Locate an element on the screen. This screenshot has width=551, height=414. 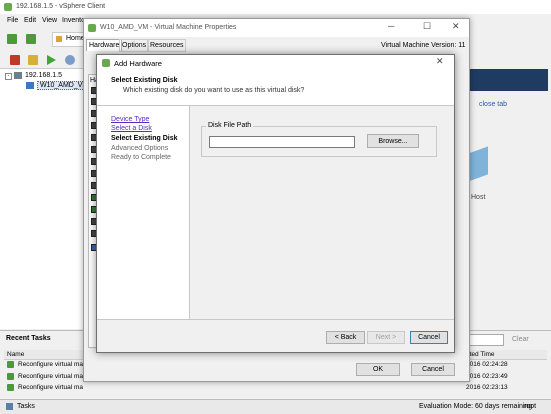
vmprops-tabs: Hardware Options Resources is located at coordinates (166, 45).